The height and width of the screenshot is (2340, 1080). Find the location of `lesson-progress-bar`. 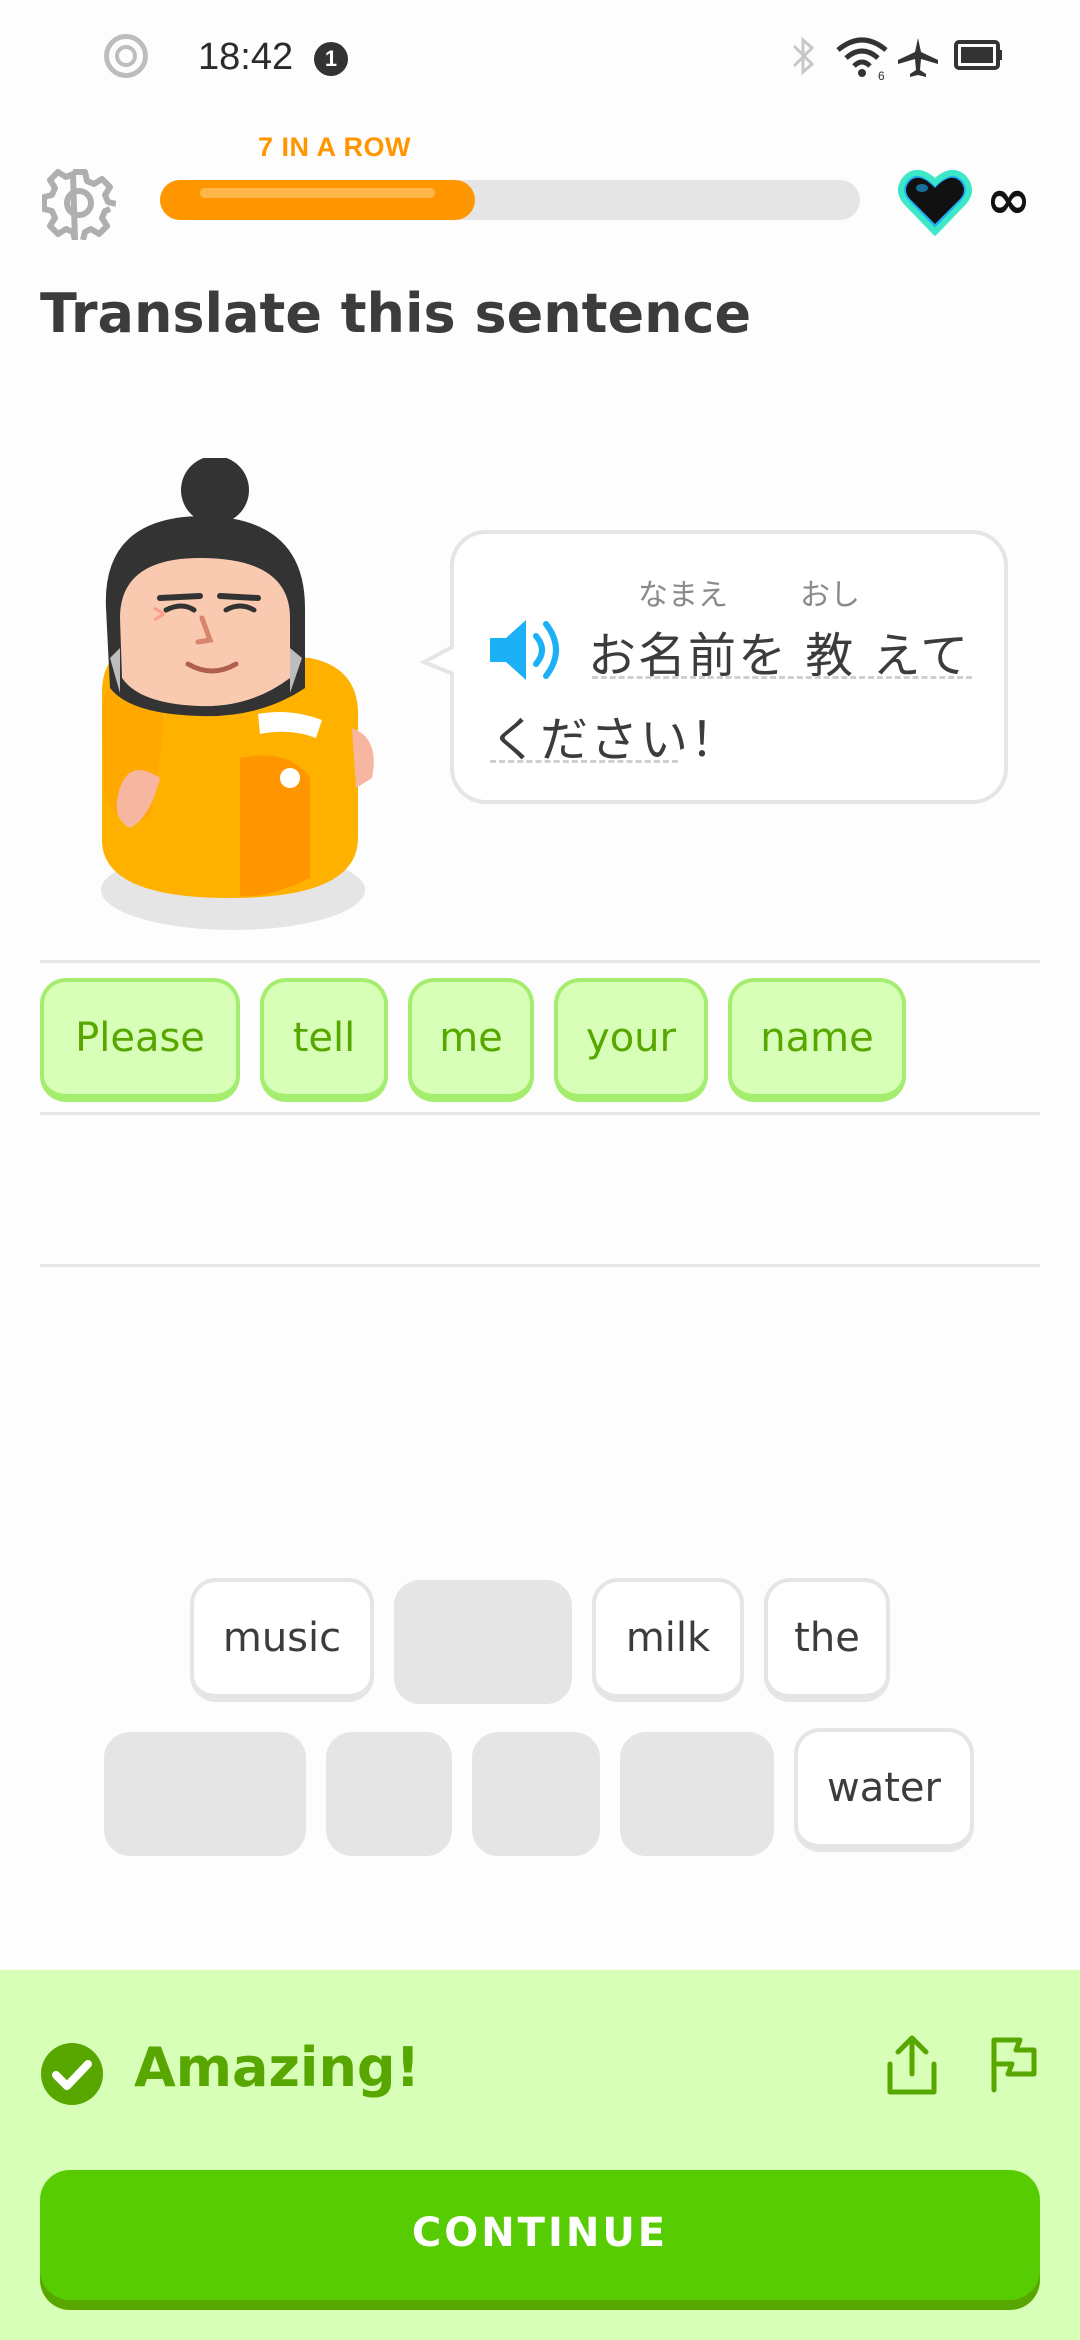

lesson-progress-bar is located at coordinates (510, 200).